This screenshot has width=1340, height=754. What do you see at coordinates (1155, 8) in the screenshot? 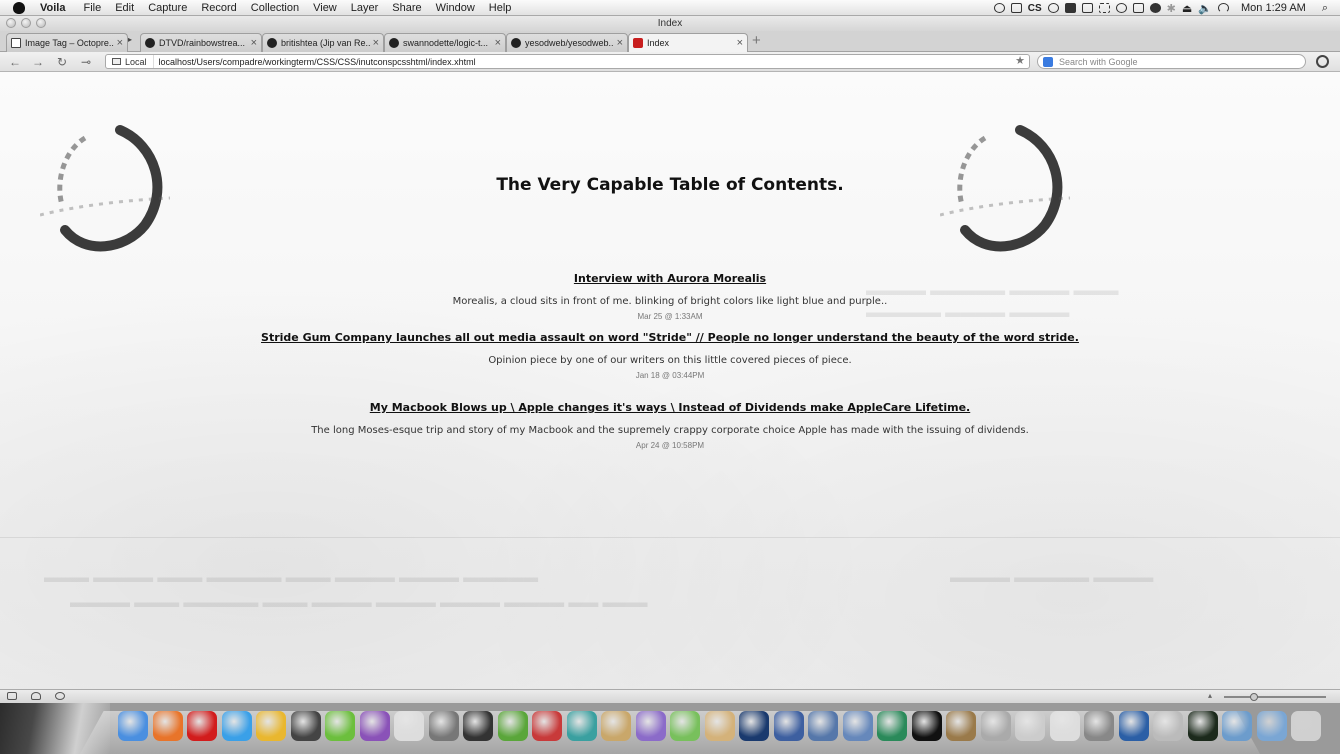
I see `cloud-icon` at bounding box center [1155, 8].